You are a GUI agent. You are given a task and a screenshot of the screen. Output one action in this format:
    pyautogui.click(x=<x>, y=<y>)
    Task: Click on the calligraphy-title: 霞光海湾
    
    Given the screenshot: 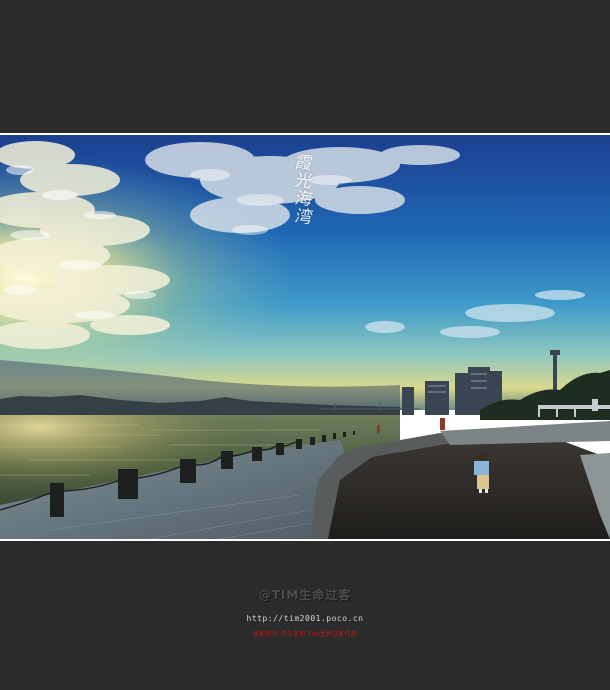 What is the action you would take?
    pyautogui.click(x=300, y=189)
    